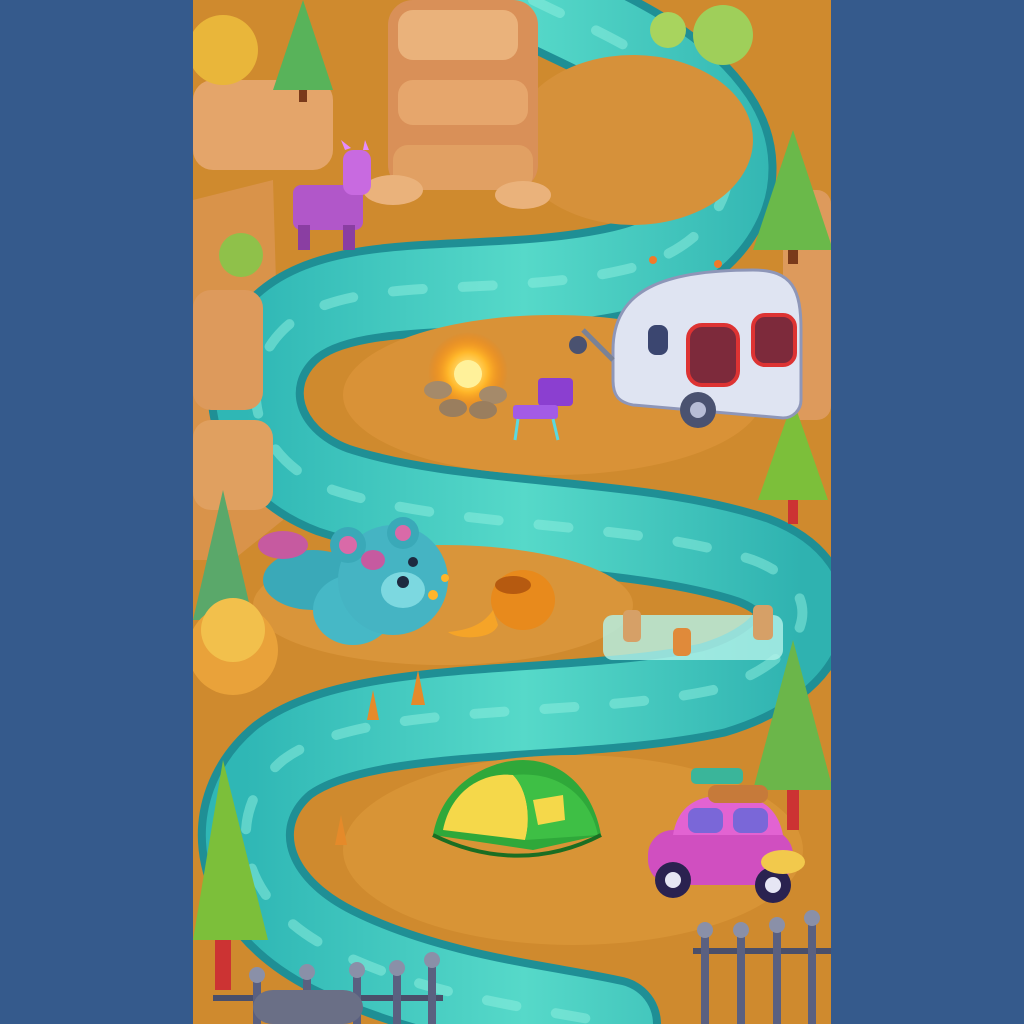 This screenshot has height=1024, width=1024. I want to click on green-bush, so click(241, 255).